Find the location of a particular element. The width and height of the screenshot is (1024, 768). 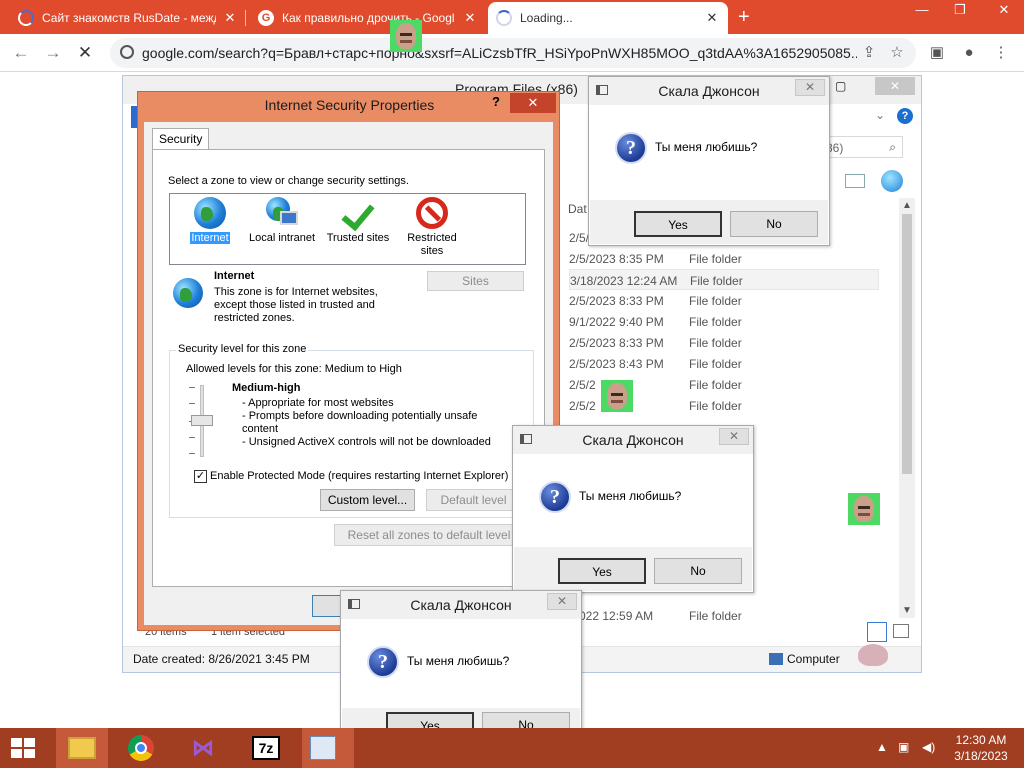

message-box-button-bar: Yes No is located at coordinates (633, 569).